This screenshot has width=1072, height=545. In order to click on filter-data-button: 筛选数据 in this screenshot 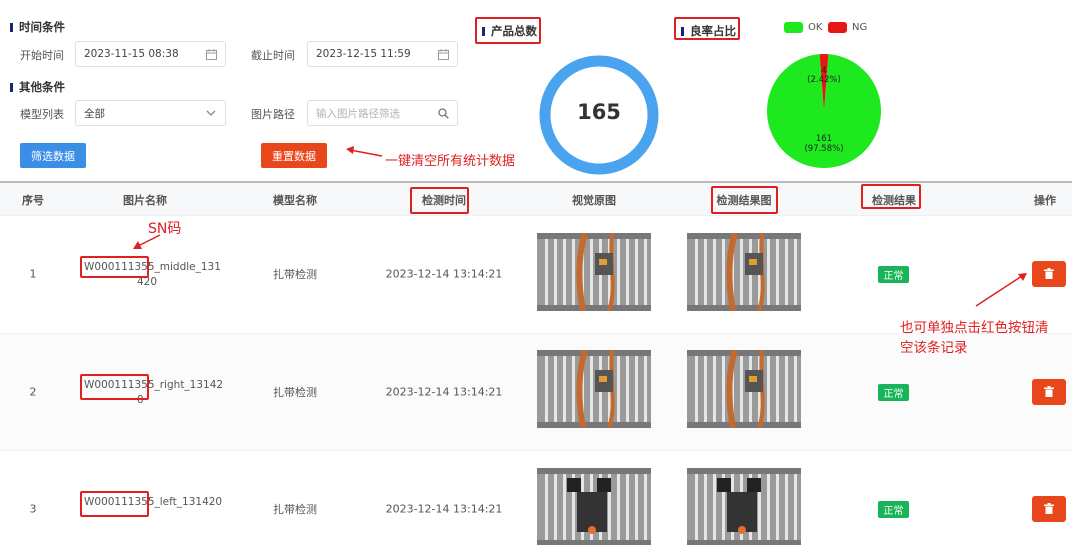, I will do `click(53, 155)`.